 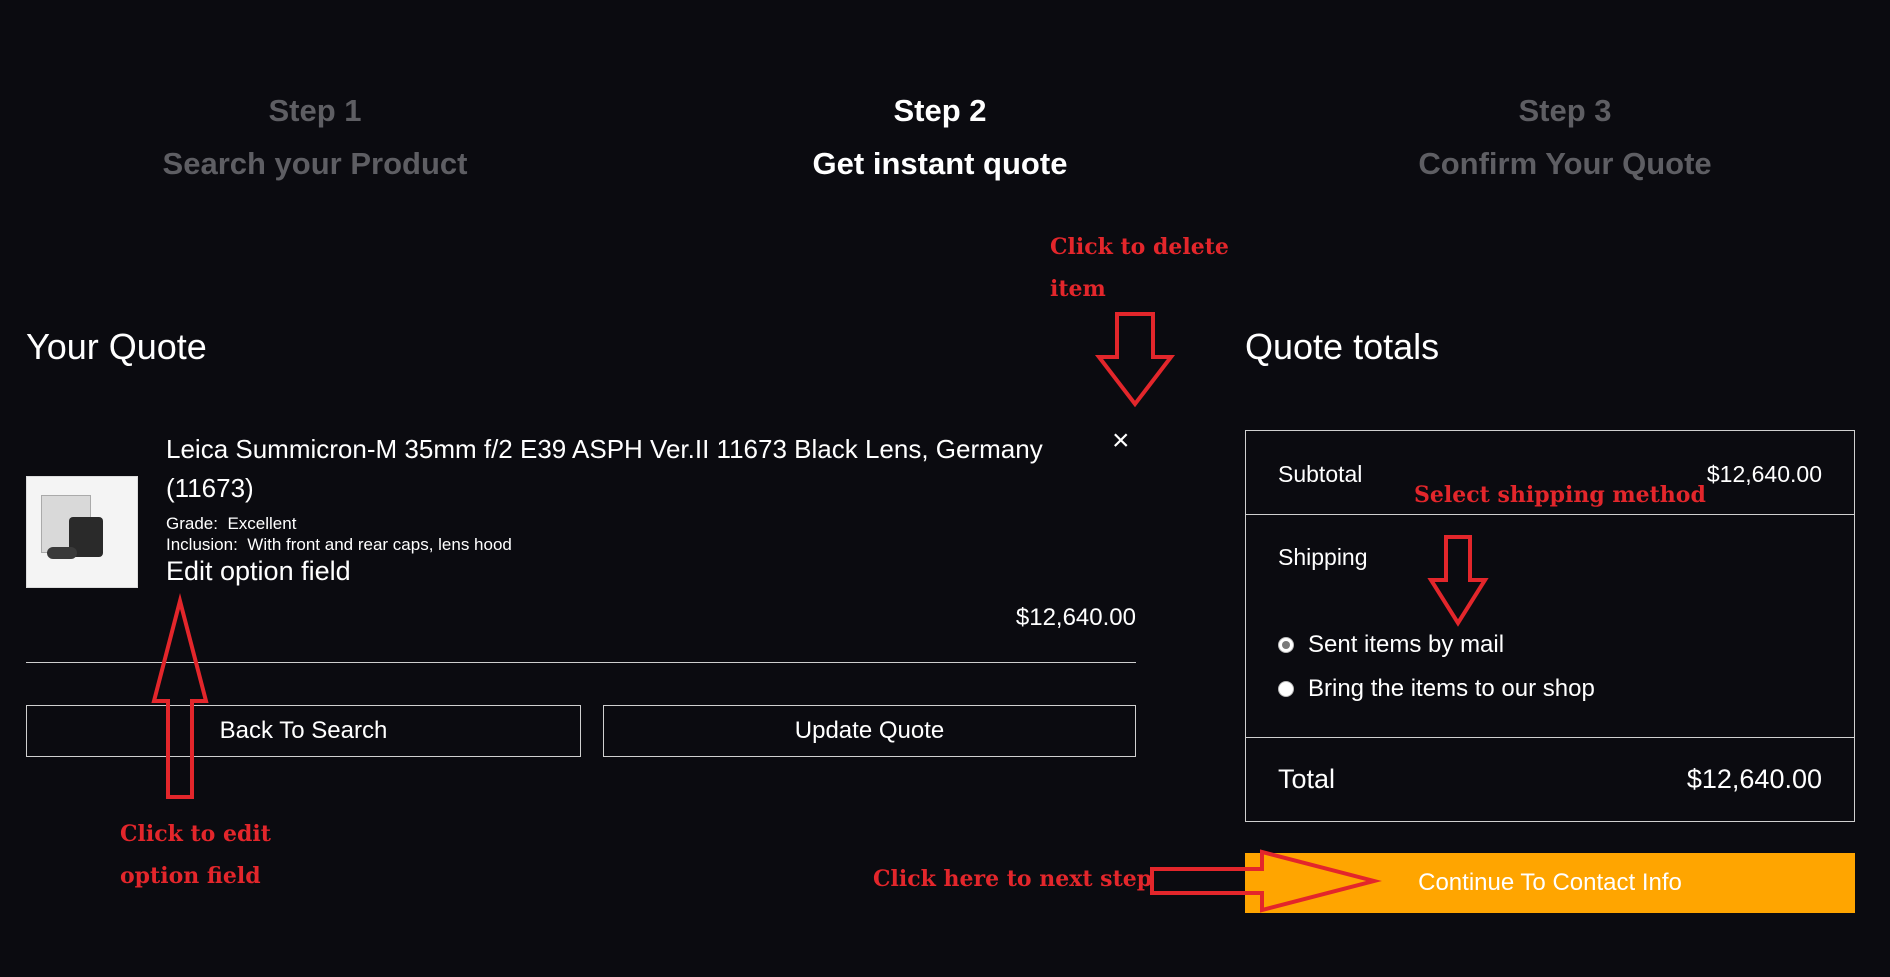 I want to click on inclusion-value: With front and rear caps, lens hood, so click(x=379, y=544).